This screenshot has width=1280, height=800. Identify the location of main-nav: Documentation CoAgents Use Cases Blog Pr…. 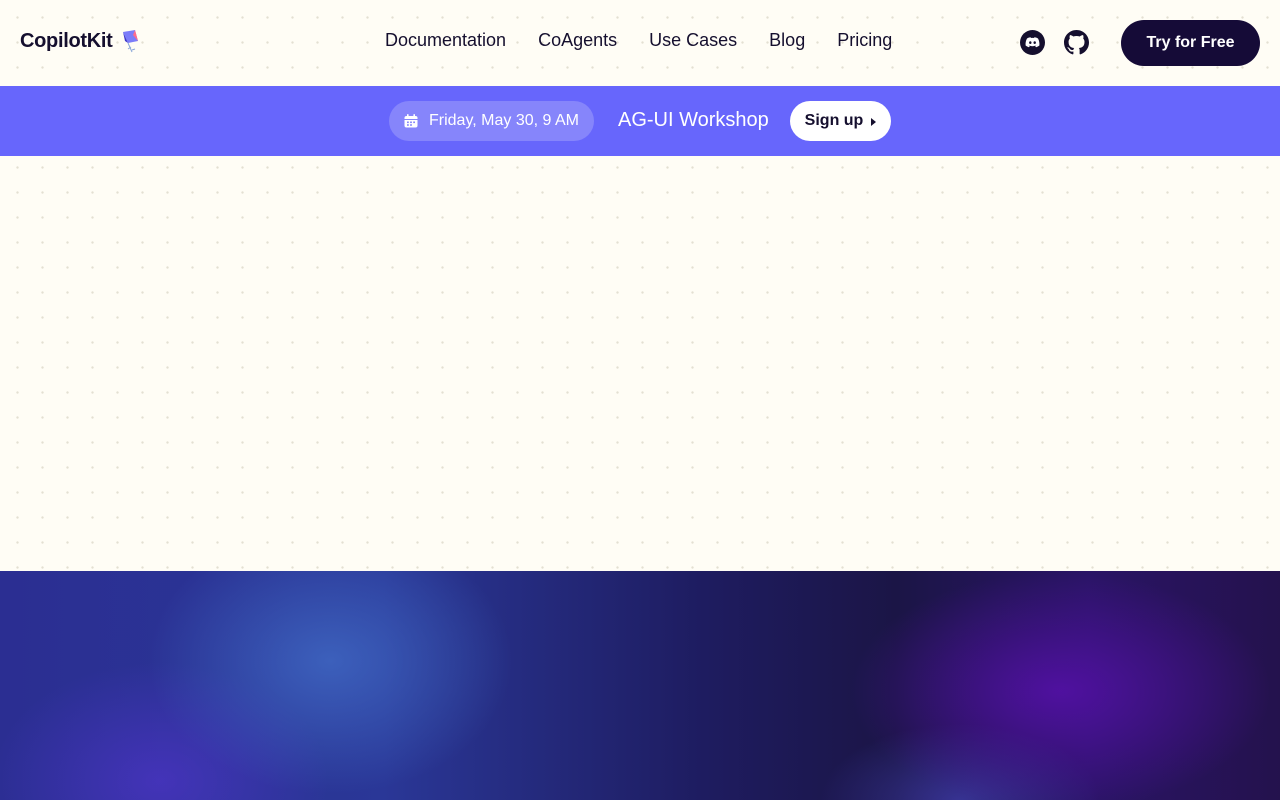
(638, 40).